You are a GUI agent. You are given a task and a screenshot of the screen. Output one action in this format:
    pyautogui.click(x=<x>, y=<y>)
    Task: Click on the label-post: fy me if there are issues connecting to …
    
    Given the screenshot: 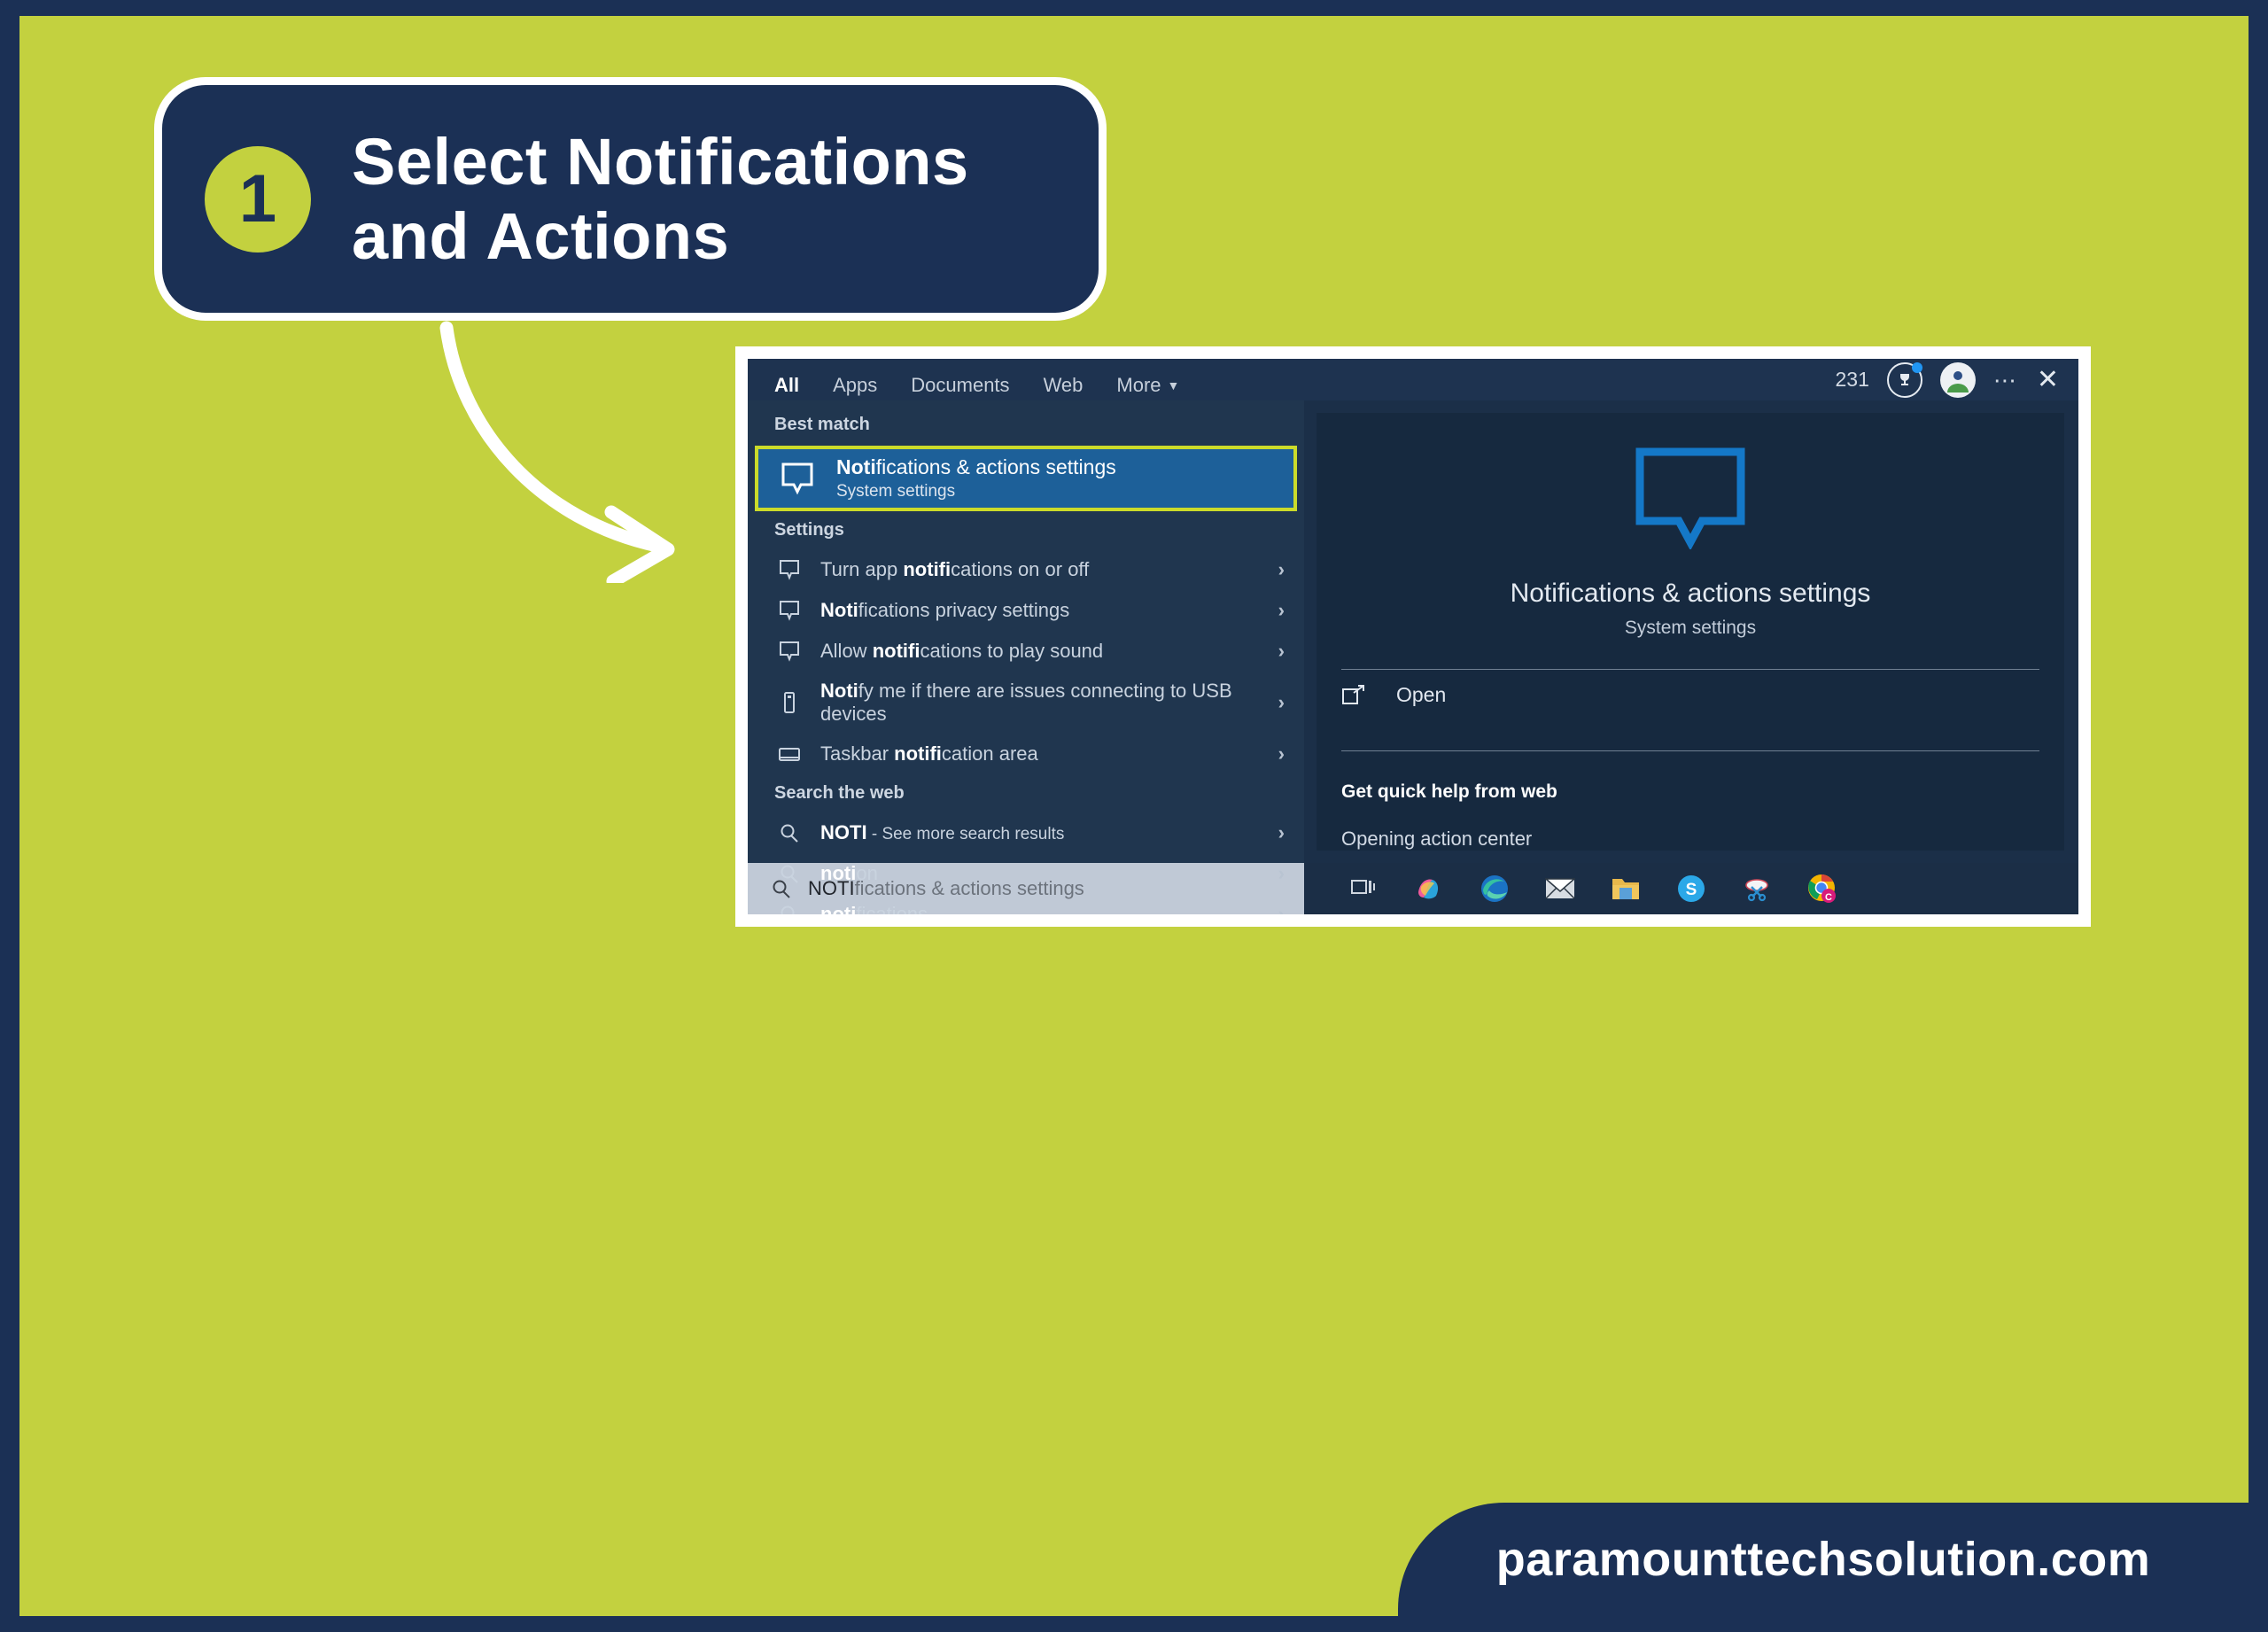 What is the action you would take?
    pyautogui.click(x=1026, y=702)
    